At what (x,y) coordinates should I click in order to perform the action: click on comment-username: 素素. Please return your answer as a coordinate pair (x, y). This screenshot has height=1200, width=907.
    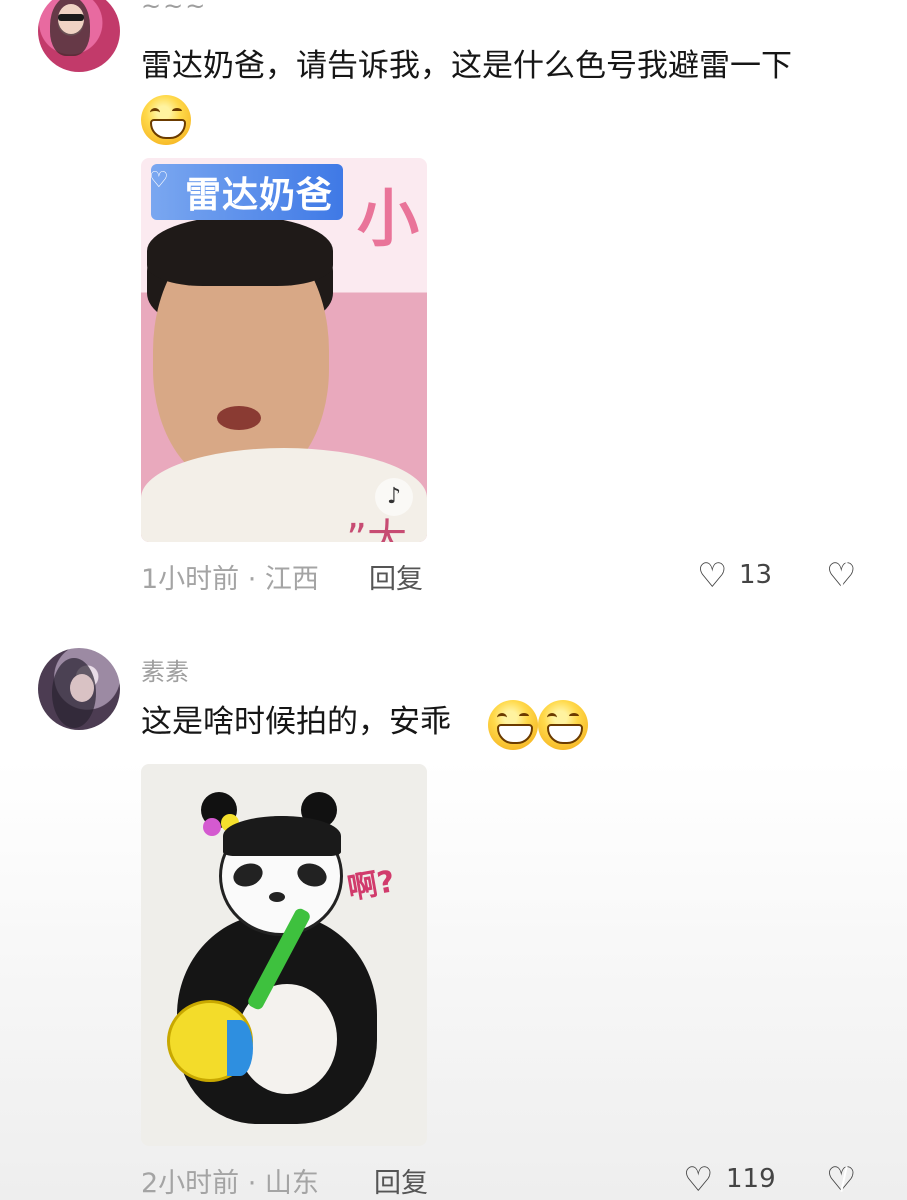
    Looking at the image, I should click on (165, 669).